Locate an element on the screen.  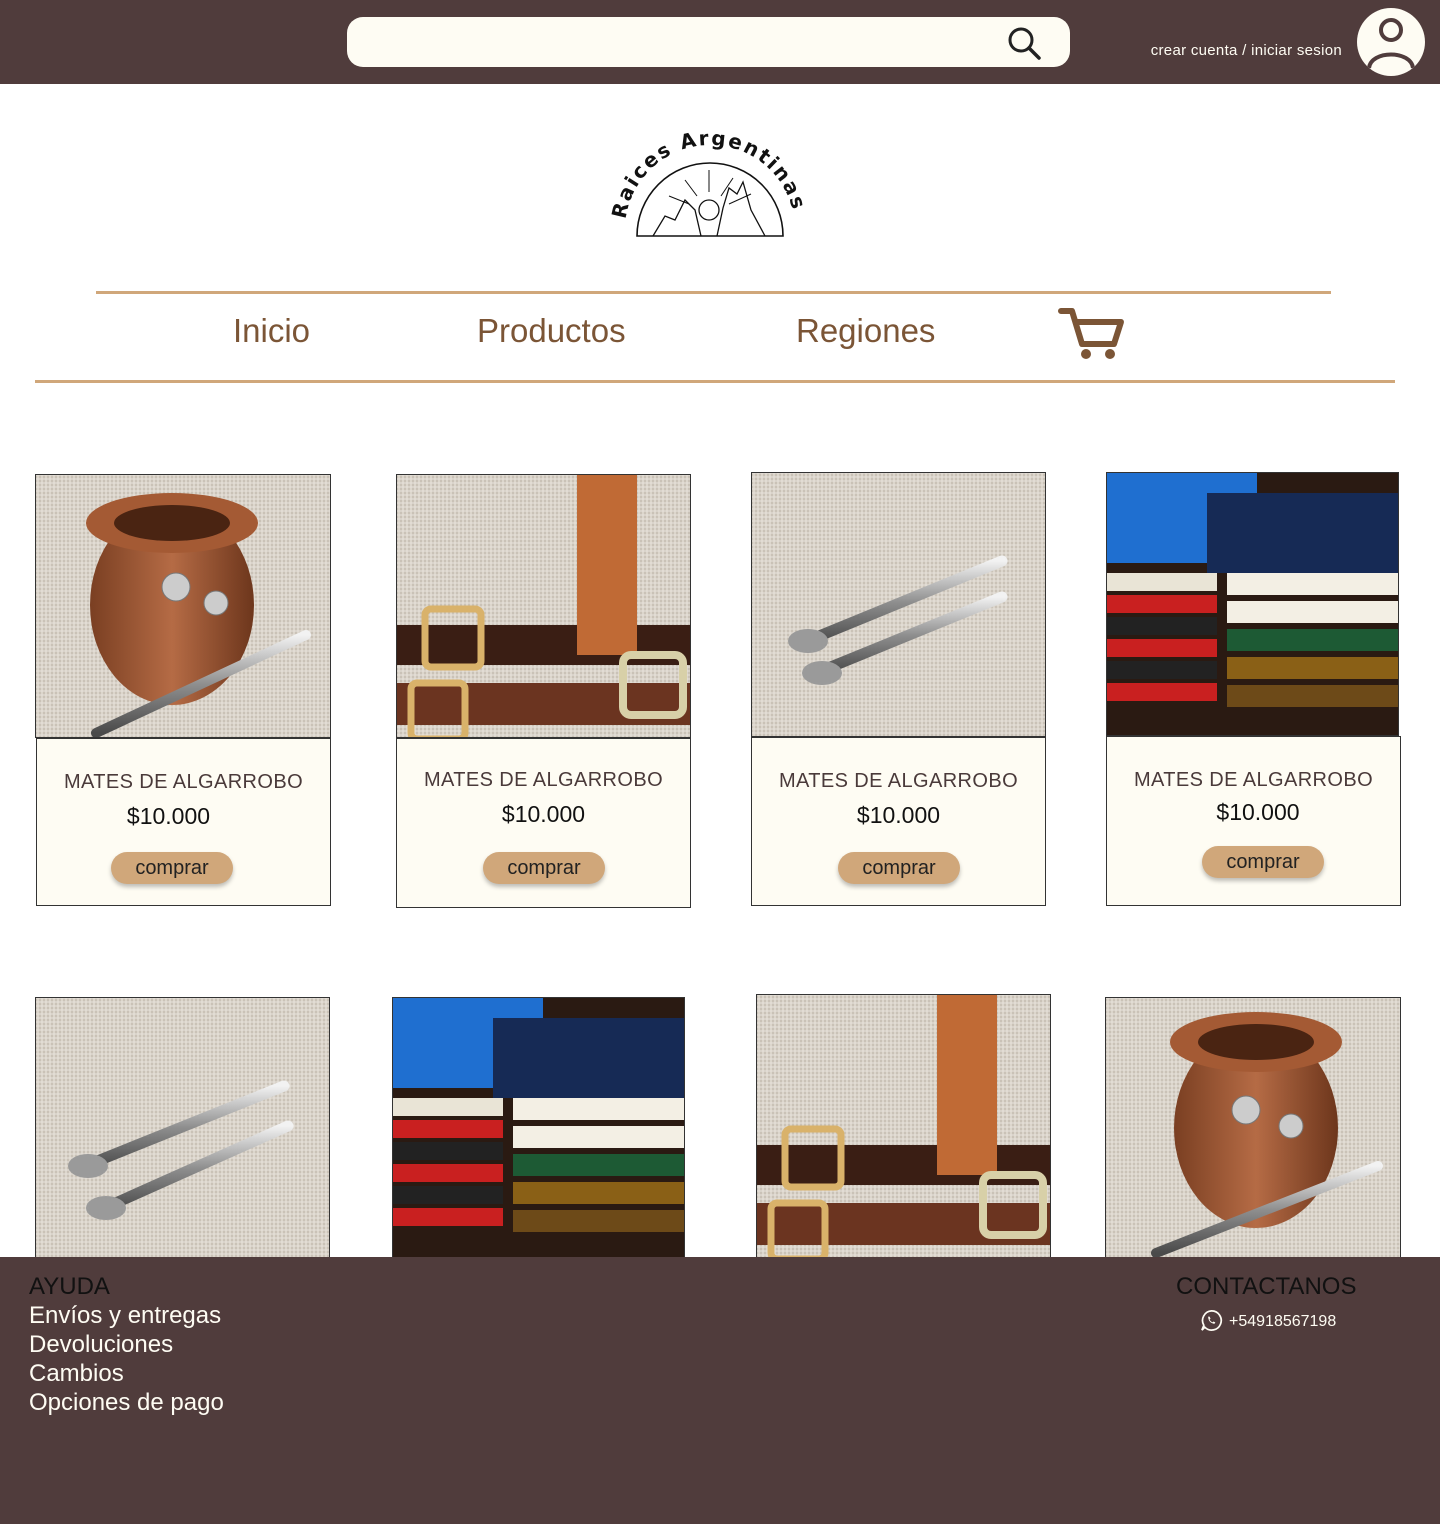
whatsapp-icon is located at coordinates (1211, 1320).